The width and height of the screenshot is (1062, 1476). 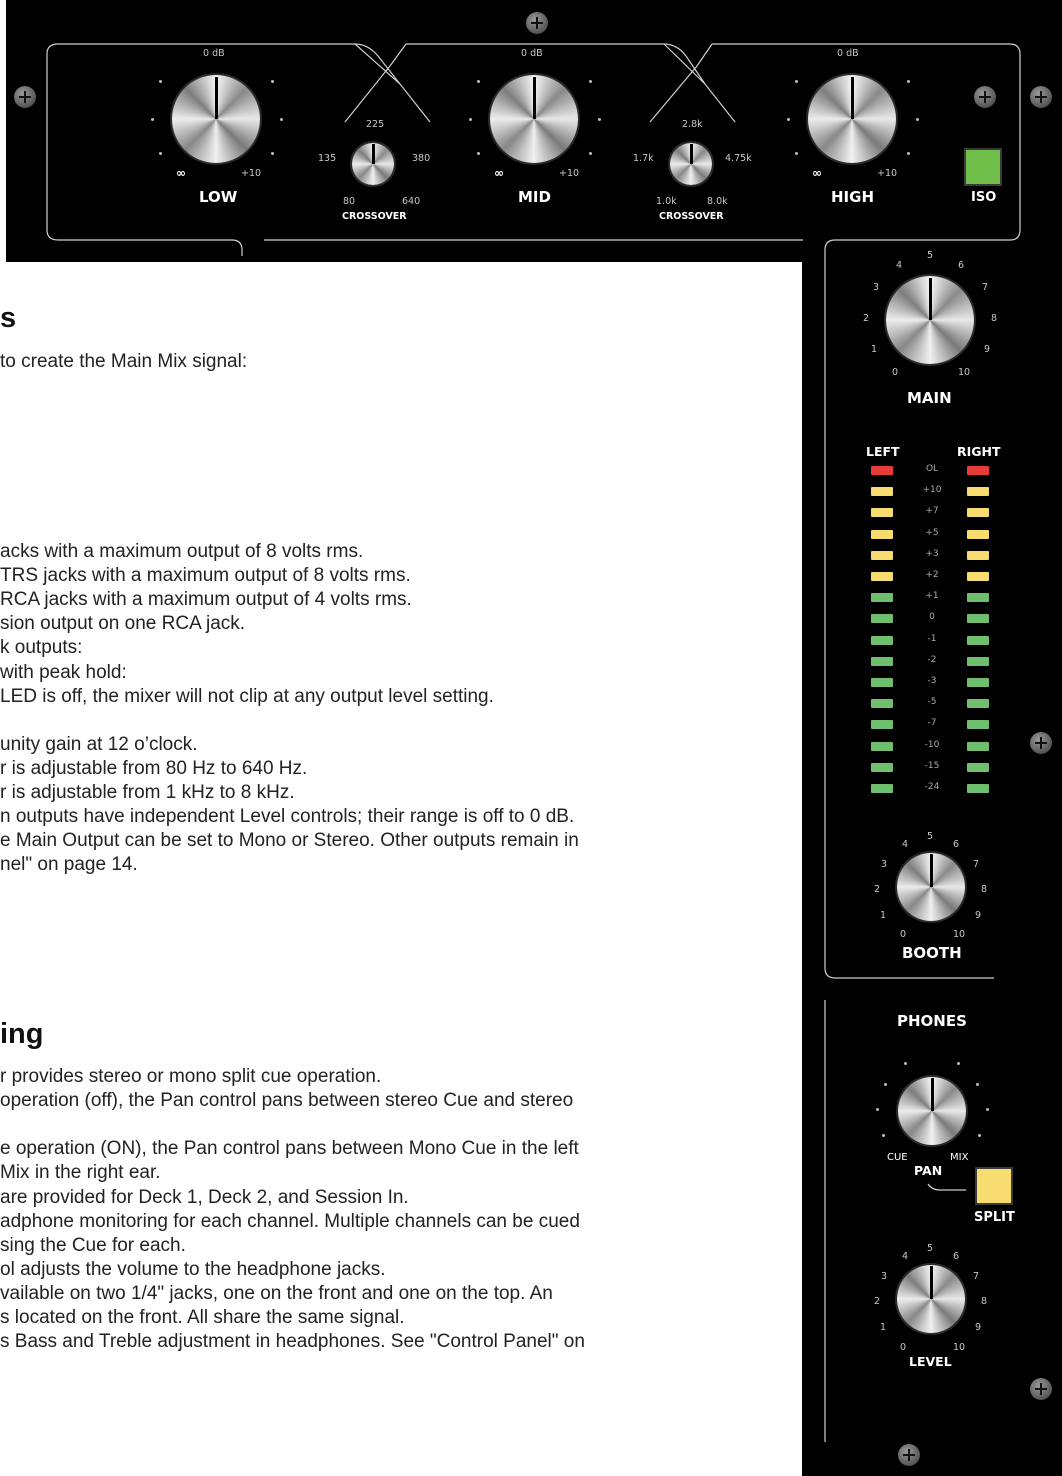 What do you see at coordinates (964, 372) in the screenshot?
I see `main-scale-10: 10` at bounding box center [964, 372].